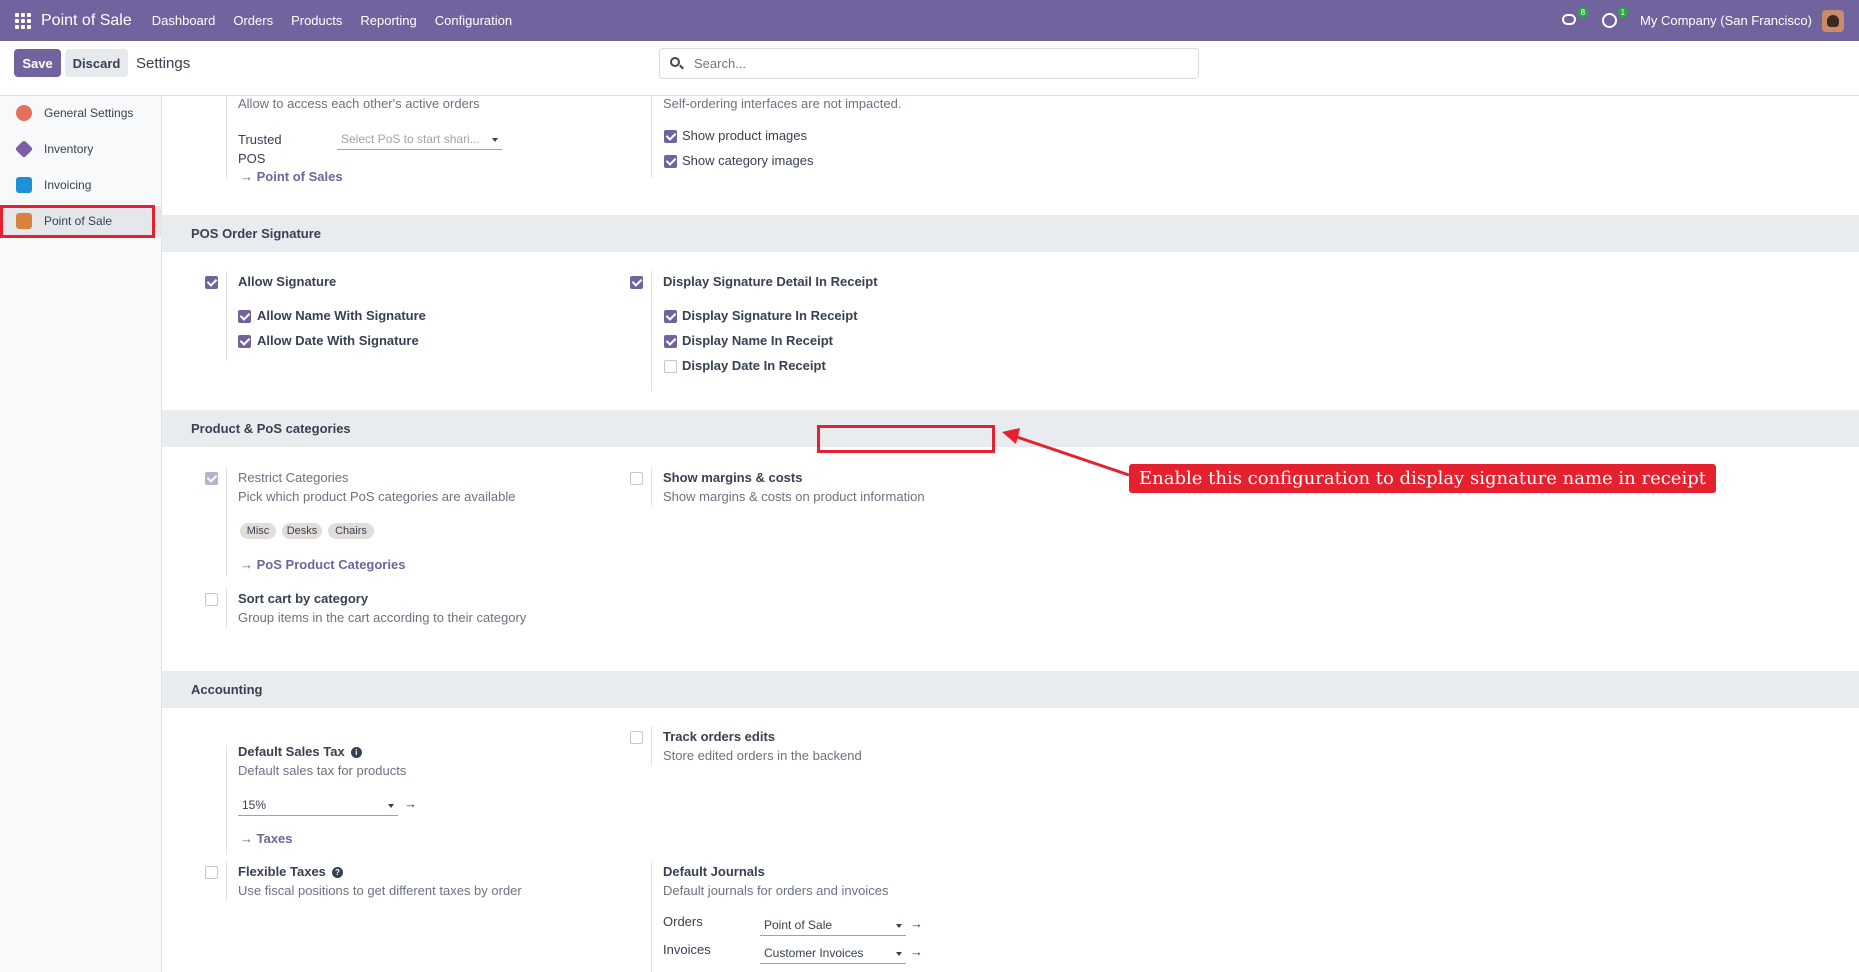 The height and width of the screenshot is (972, 1859). I want to click on sidebar-item-invoicing: Invoicing, so click(81, 185).